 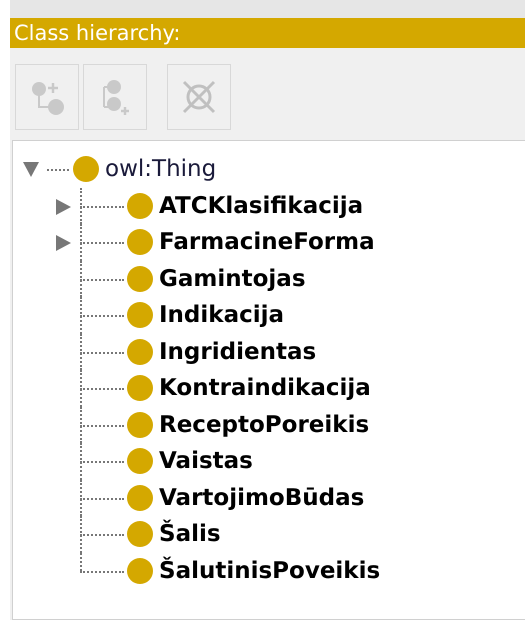 What do you see at coordinates (237, 351) in the screenshot?
I see `tree-item: Ingridientas` at bounding box center [237, 351].